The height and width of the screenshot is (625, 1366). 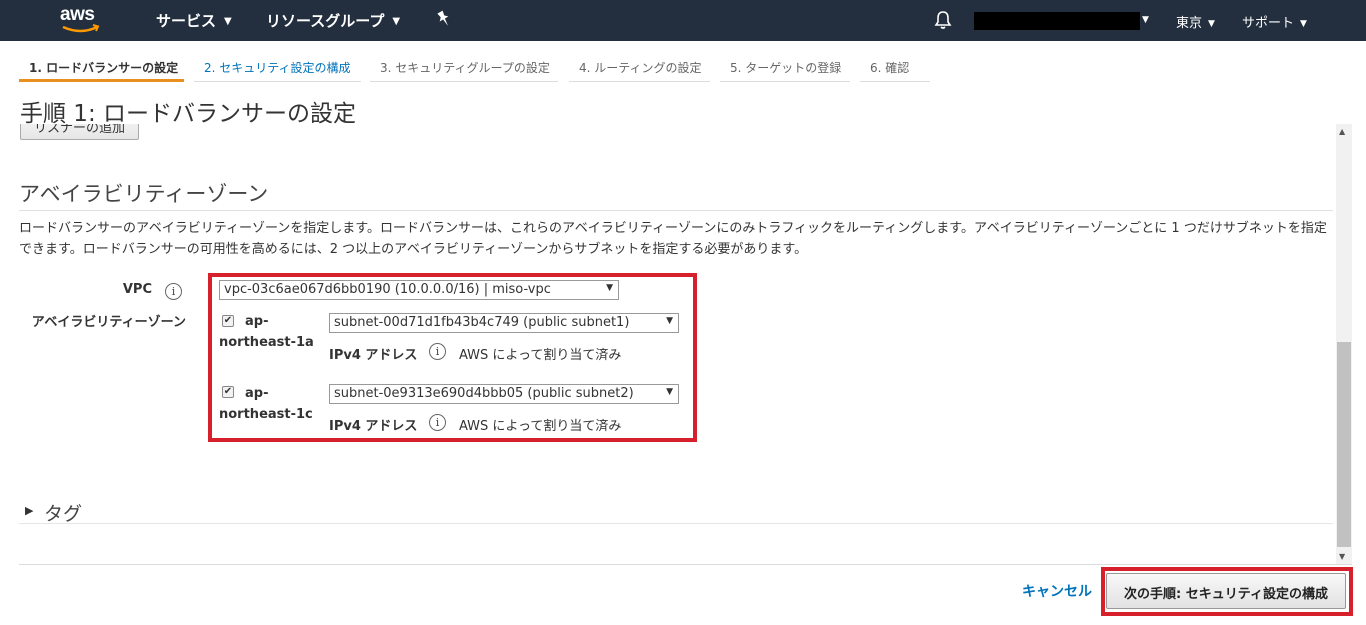 I want to click on aws-smile-icon, so click(x=81, y=28).